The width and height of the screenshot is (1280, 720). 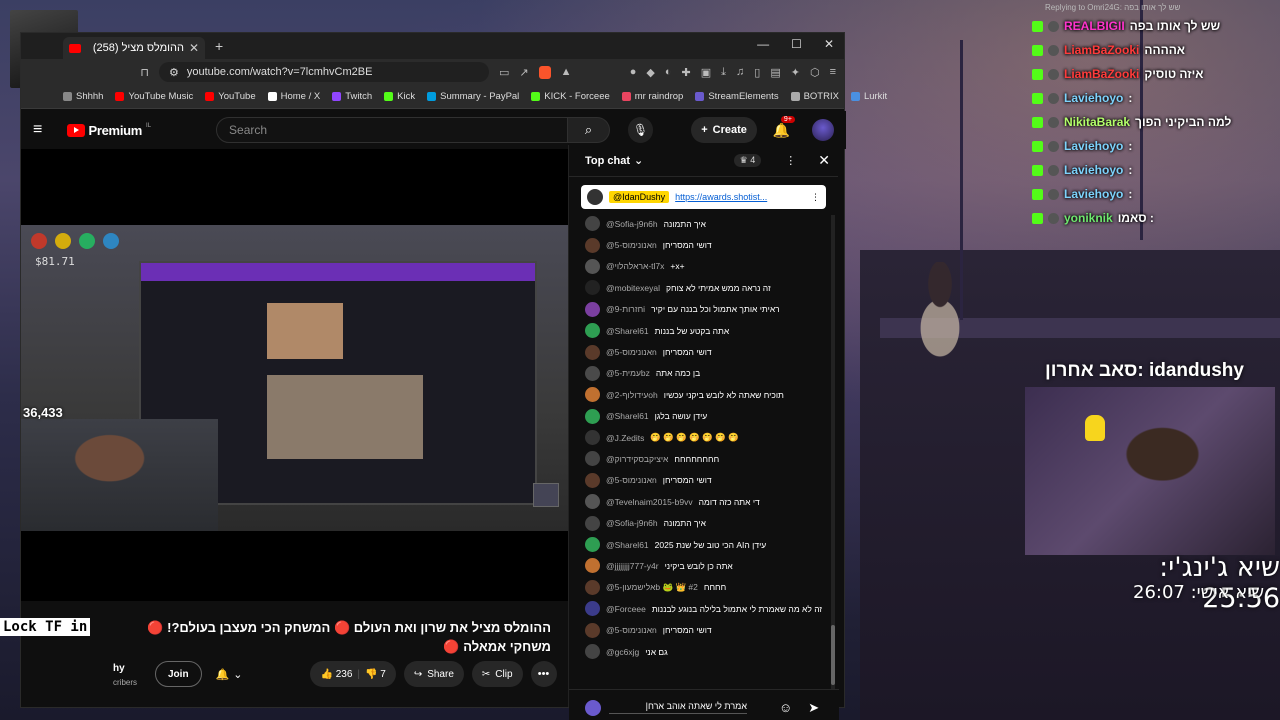 I want to click on close-chat-icon: ✕, so click(x=824, y=160).